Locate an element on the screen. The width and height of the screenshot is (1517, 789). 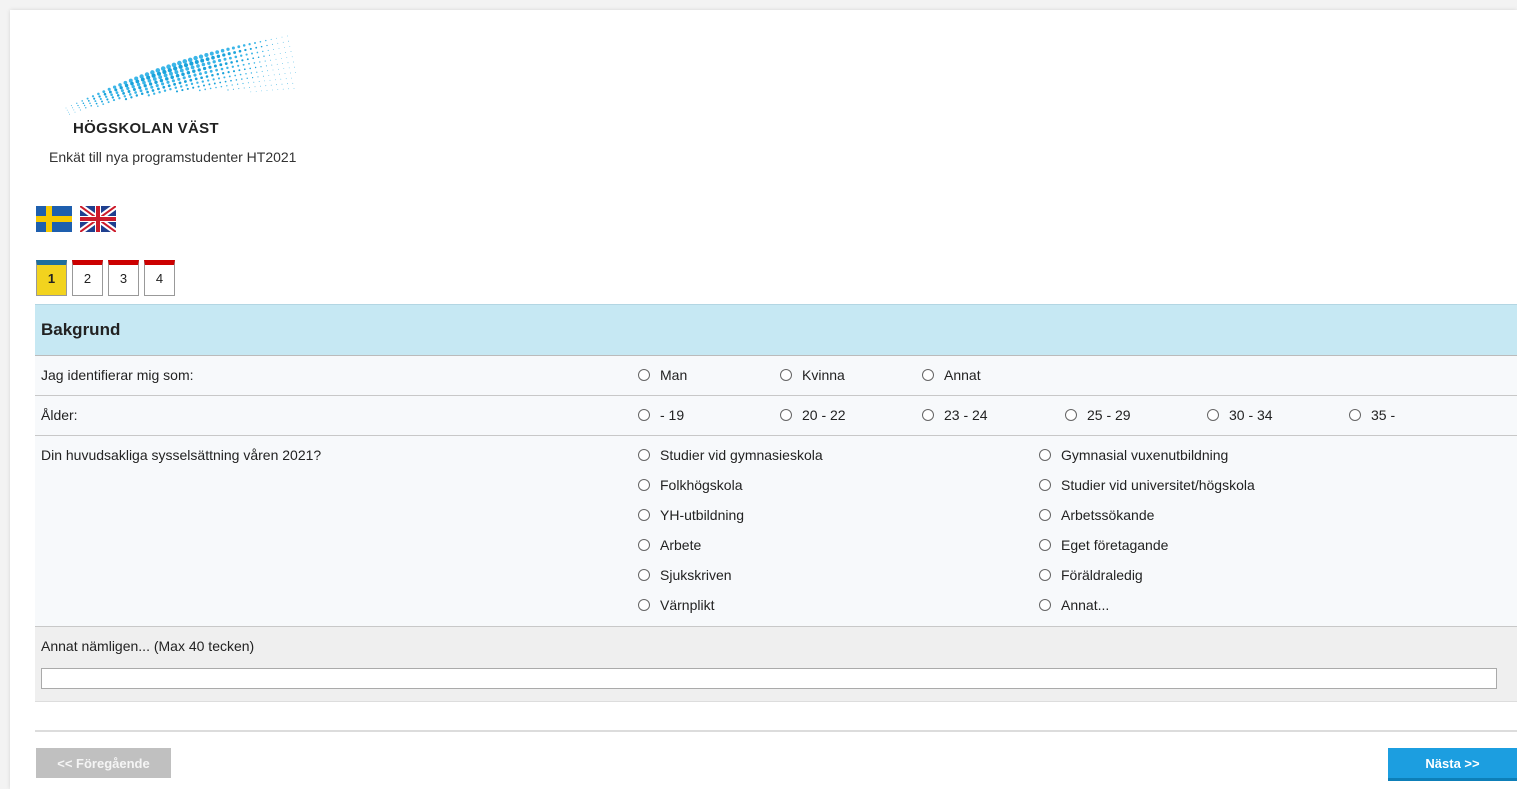
occupation-option: Studier vid gymnasieskola is located at coordinates (730, 455).